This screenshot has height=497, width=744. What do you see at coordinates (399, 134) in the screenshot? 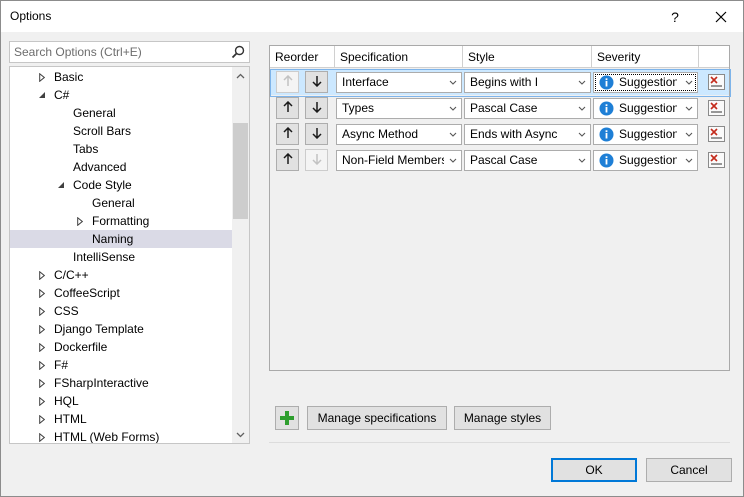
I see `specification-select: Async Method` at bounding box center [399, 134].